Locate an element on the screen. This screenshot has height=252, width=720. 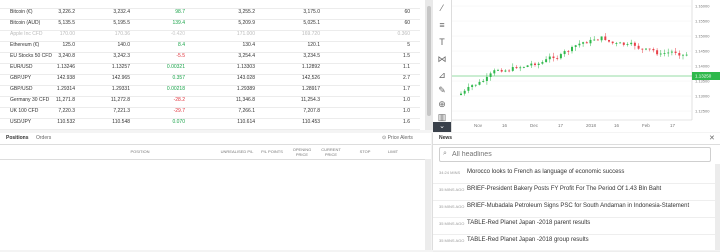
watchlist-scroll-thumb is located at coordinates (429, 61).